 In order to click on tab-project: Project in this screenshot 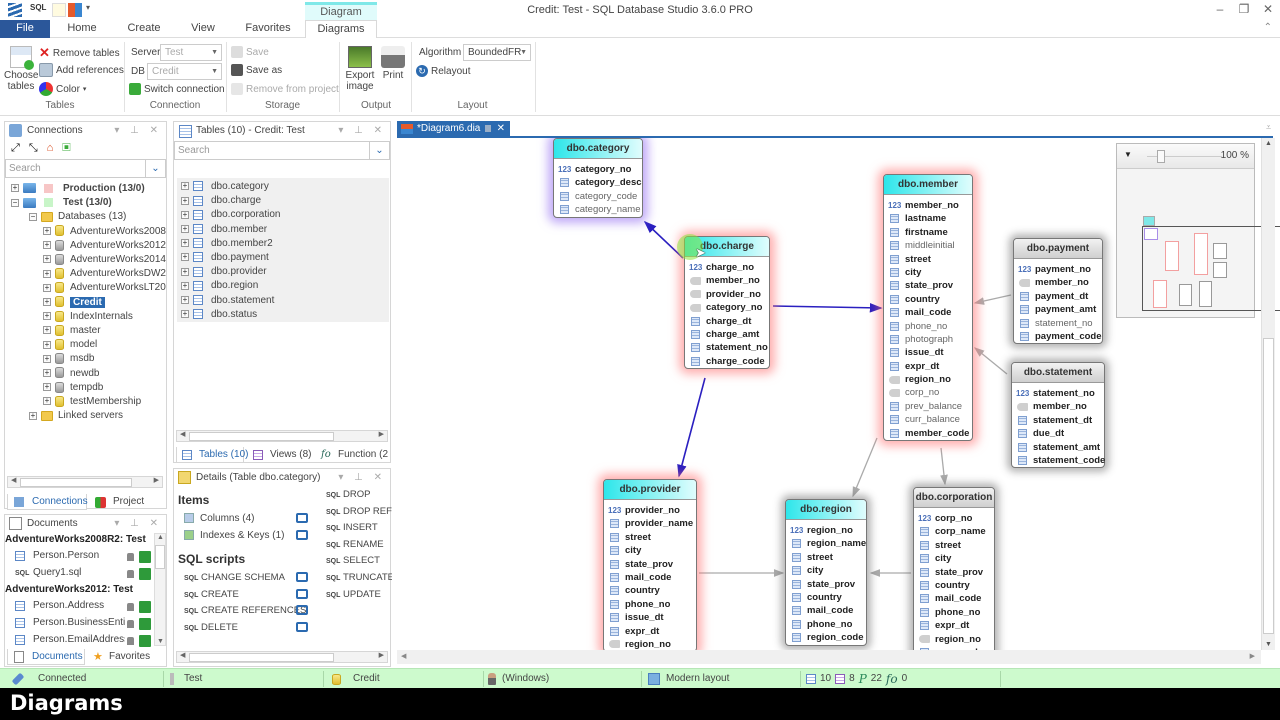, I will do `click(121, 502)`.